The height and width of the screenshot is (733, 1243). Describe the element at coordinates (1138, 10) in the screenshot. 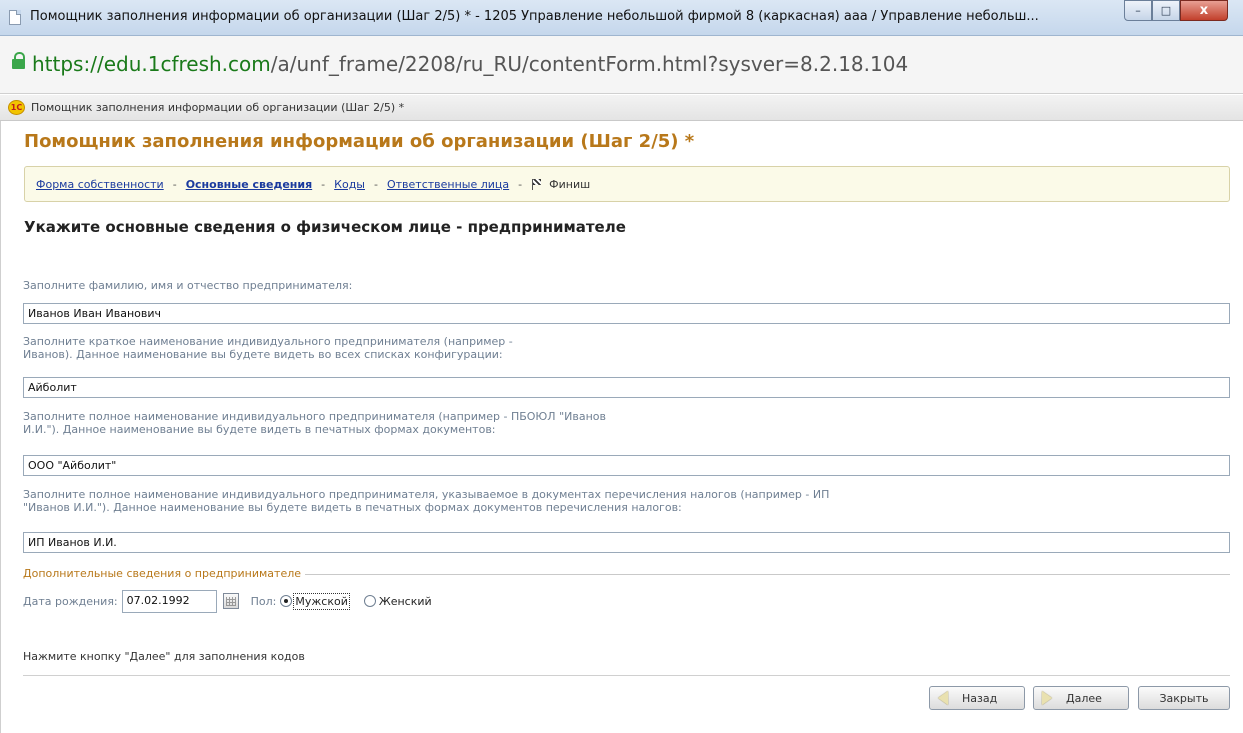

I see `minimize-button: –` at that location.